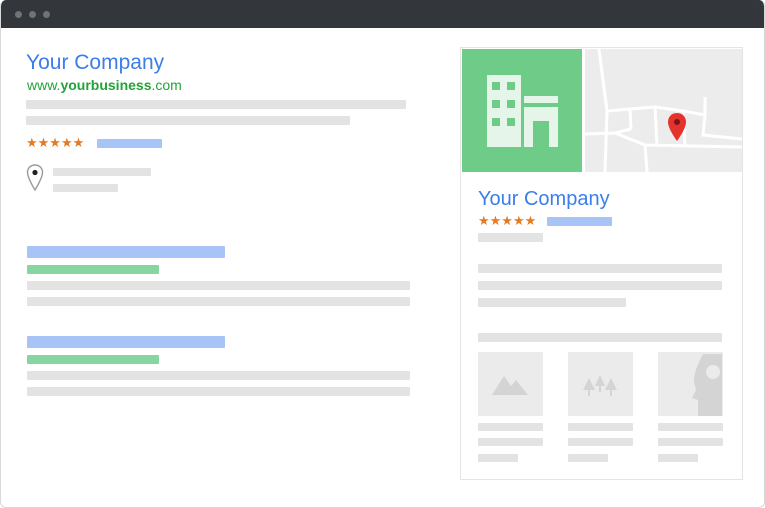  Describe the element at coordinates (663, 110) in the screenshot. I see `map-thumbnail` at that location.